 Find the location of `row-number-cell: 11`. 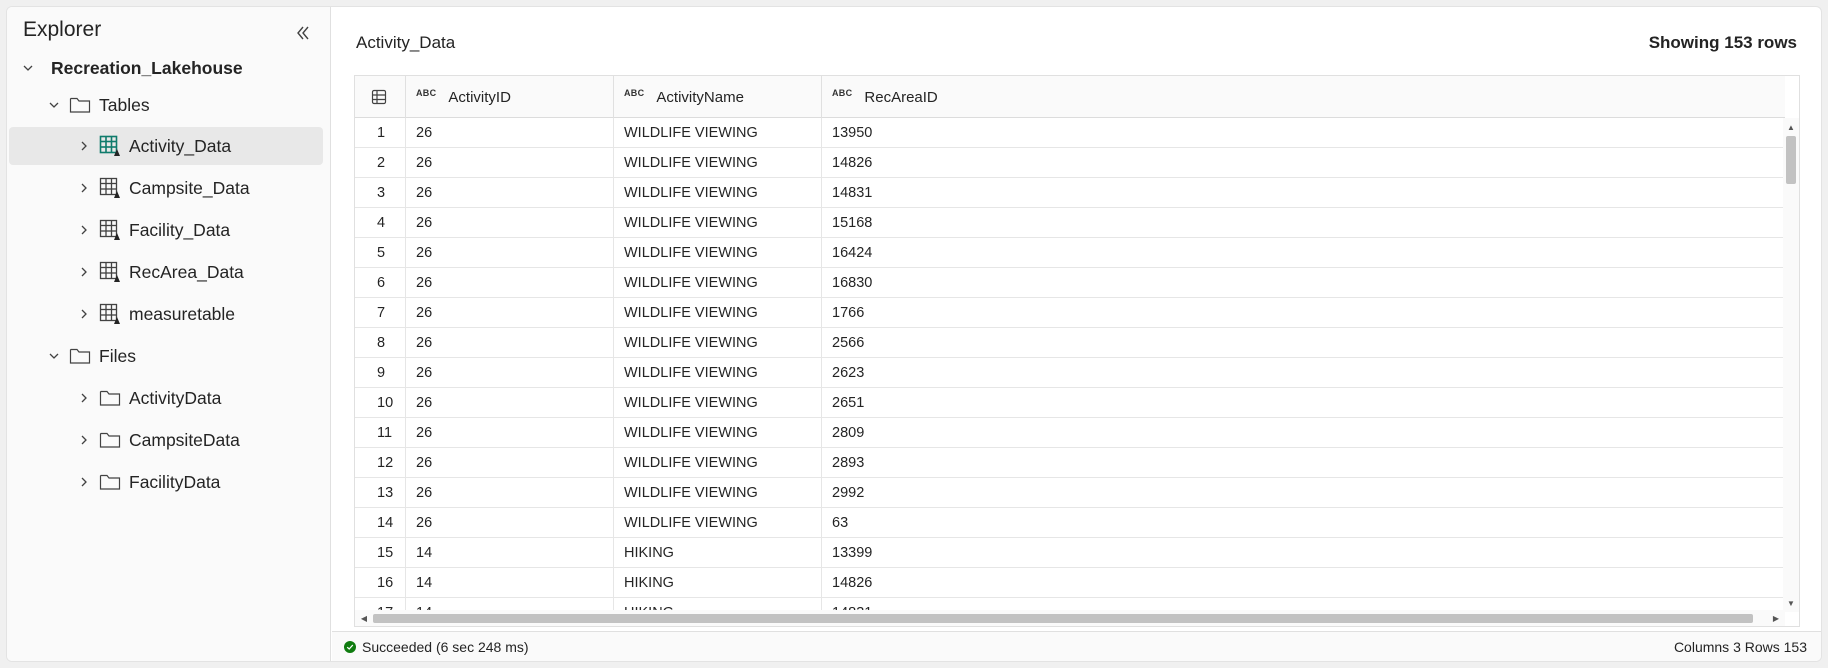

row-number-cell: 11 is located at coordinates (380, 433).